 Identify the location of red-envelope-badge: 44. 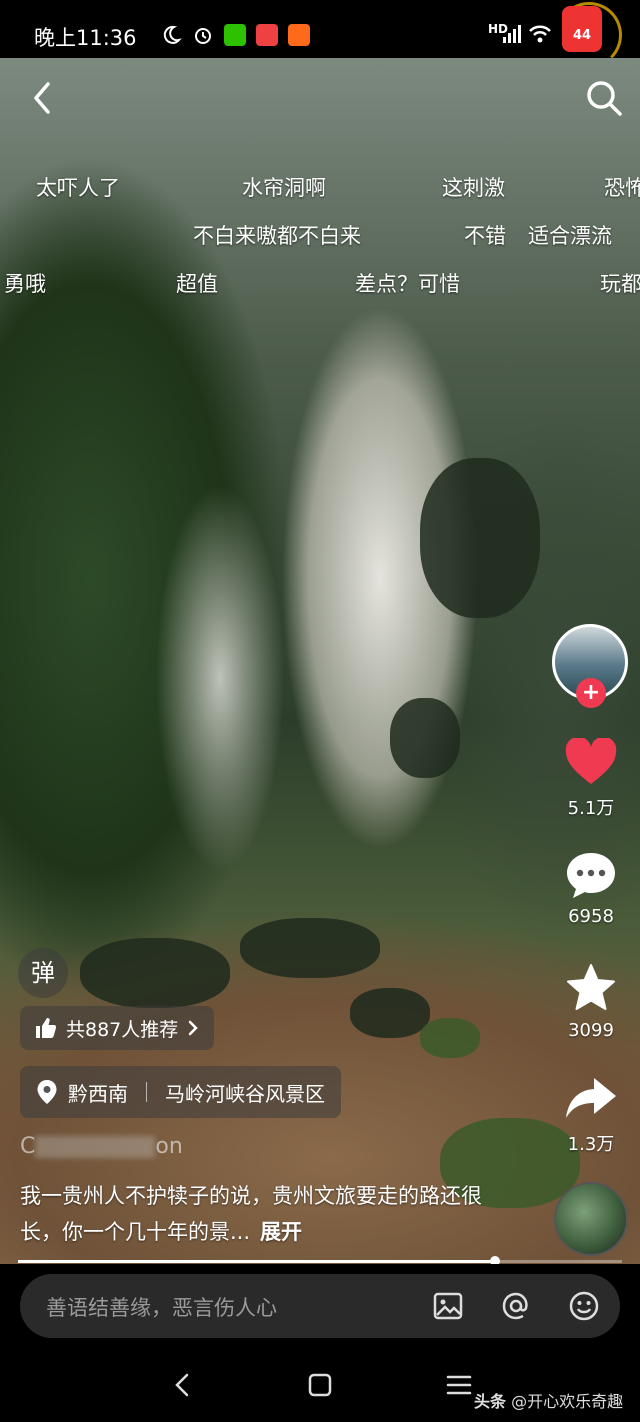
(582, 29).